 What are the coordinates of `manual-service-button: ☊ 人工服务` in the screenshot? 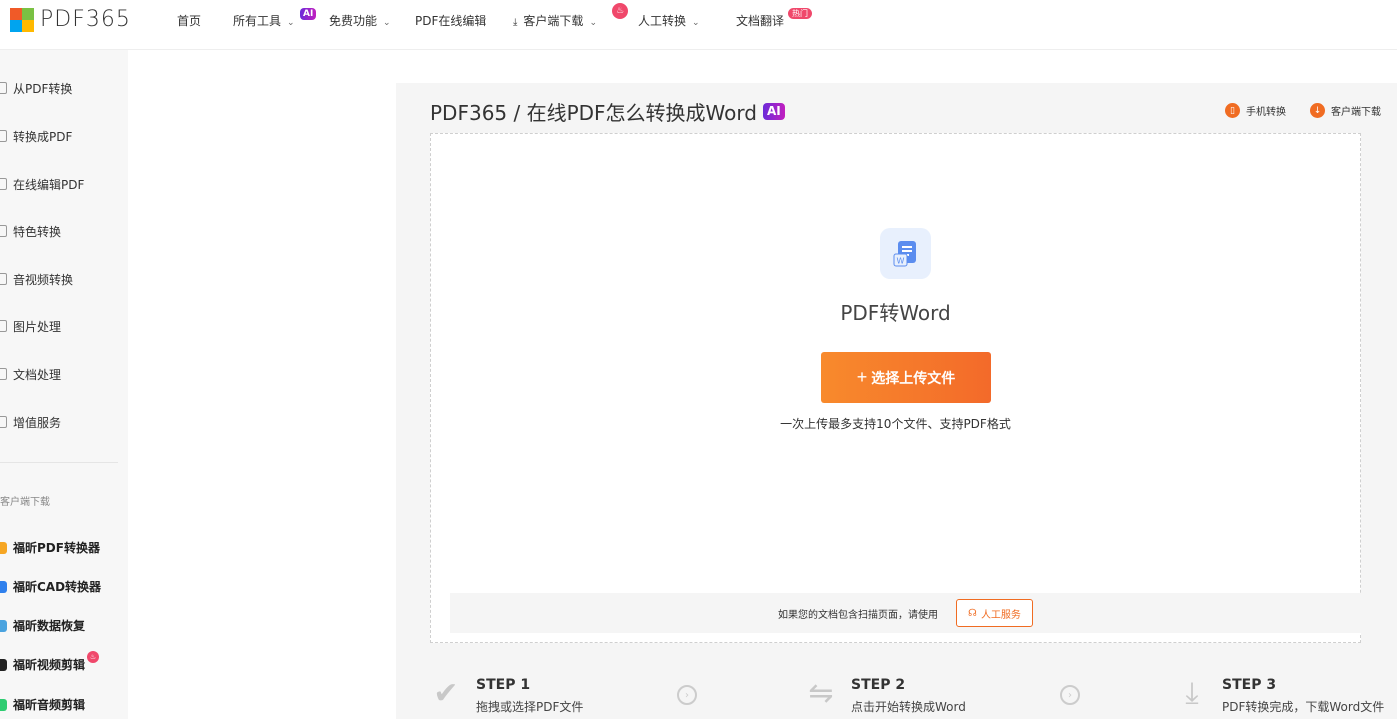 It's located at (994, 613).